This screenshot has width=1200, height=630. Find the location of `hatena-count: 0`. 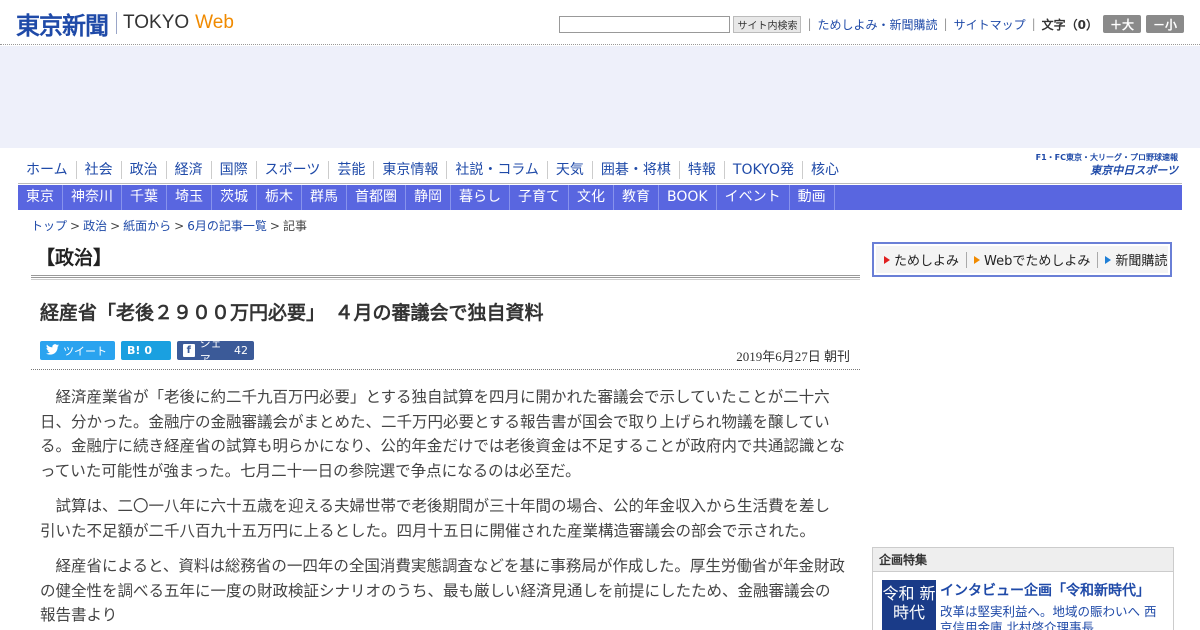

hatena-count: 0 is located at coordinates (148, 350).